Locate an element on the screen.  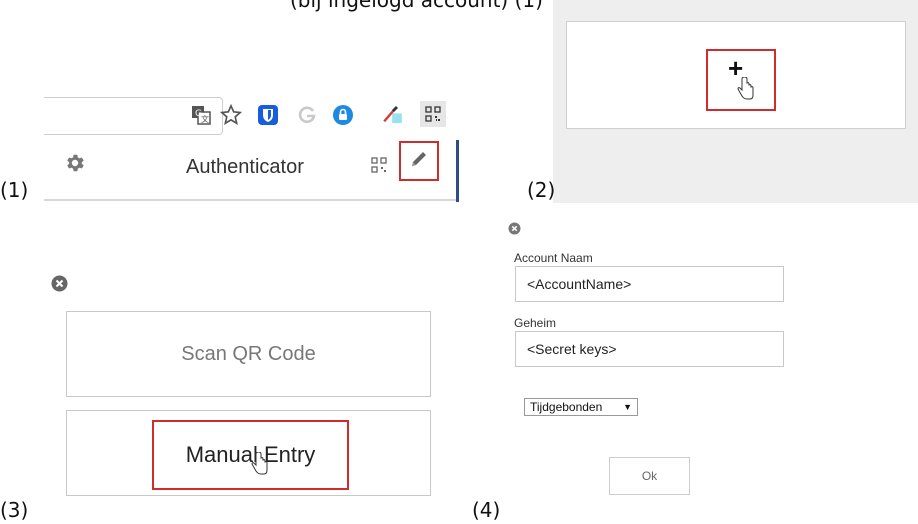
translate-icon: G文 is located at coordinates (201, 115).